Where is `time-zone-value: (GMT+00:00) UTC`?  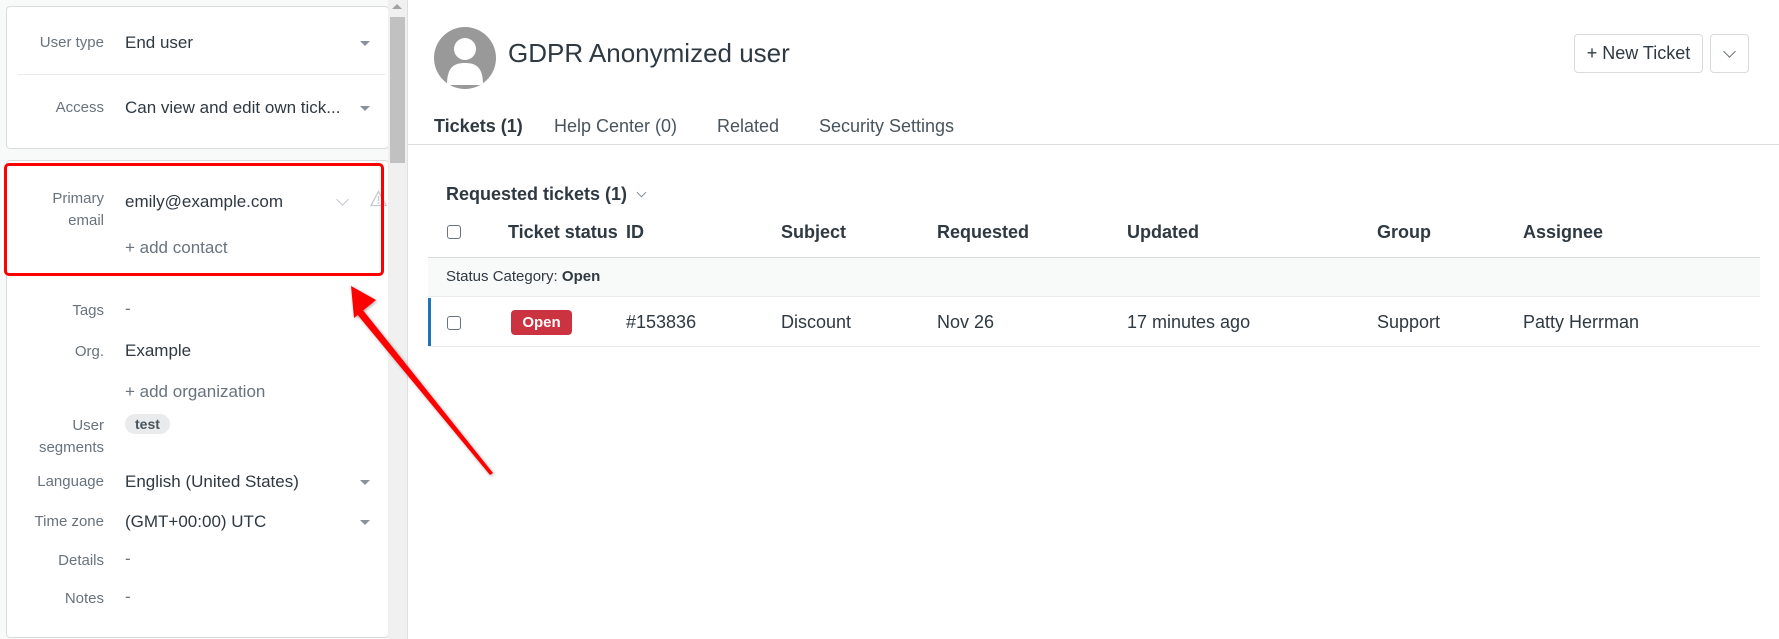 time-zone-value: (GMT+00:00) UTC is located at coordinates (196, 521).